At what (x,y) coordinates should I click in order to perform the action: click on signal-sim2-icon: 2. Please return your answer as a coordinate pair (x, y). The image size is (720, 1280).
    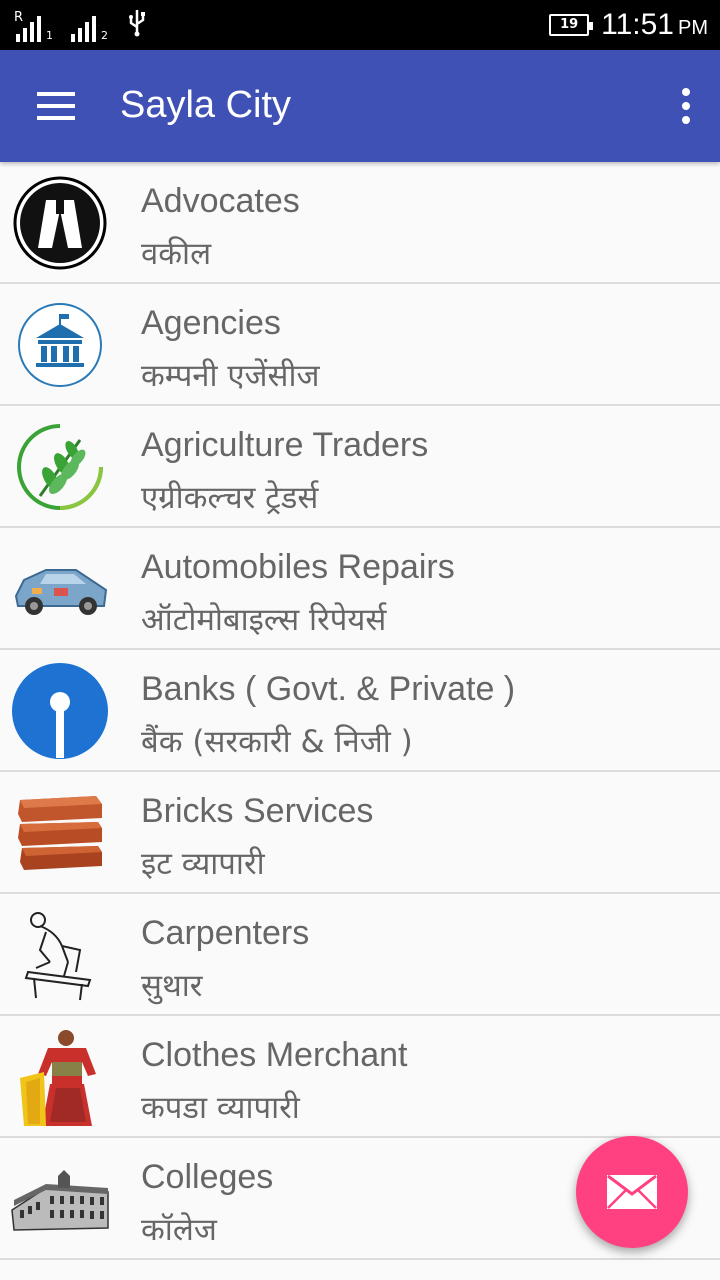
    Looking at the image, I should click on (89, 29).